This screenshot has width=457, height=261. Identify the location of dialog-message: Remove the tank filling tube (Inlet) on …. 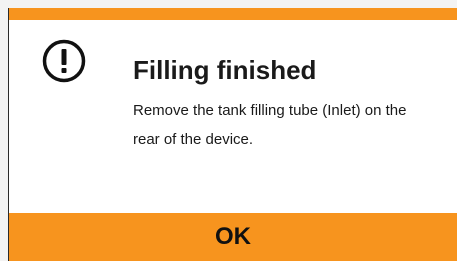
(270, 125).